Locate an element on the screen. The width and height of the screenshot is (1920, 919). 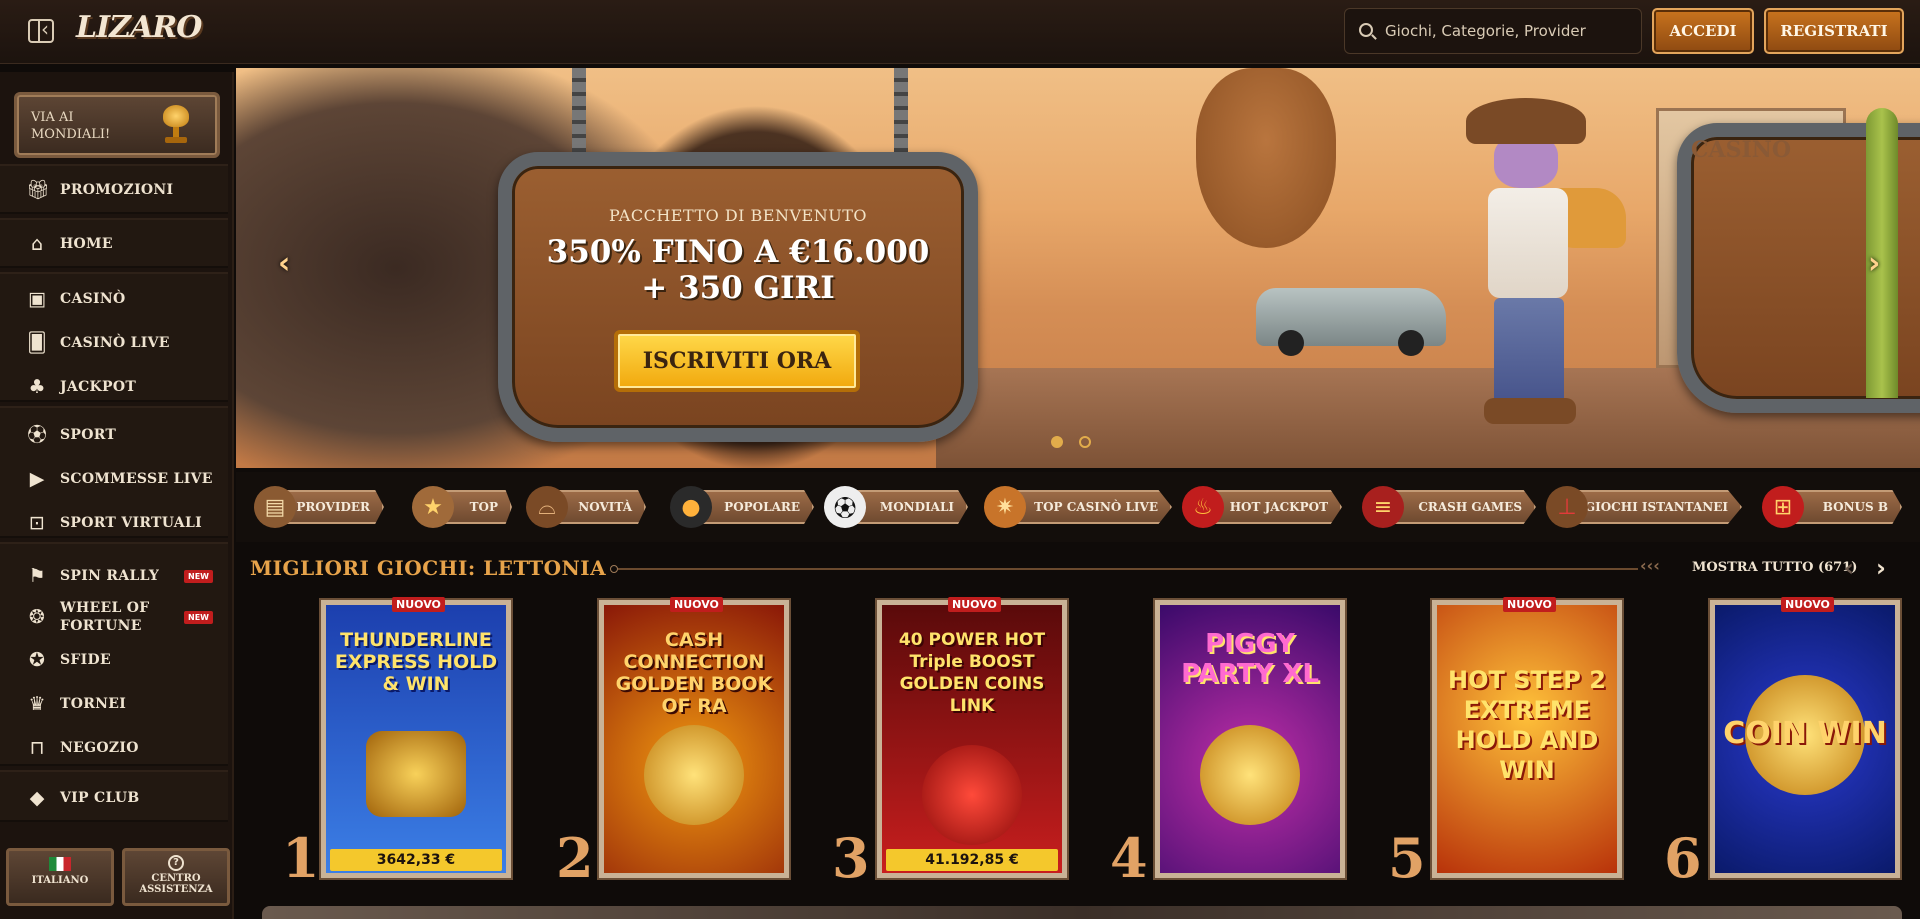
offer-headline-line2: + 350 GIRI is located at coordinates (738, 288).